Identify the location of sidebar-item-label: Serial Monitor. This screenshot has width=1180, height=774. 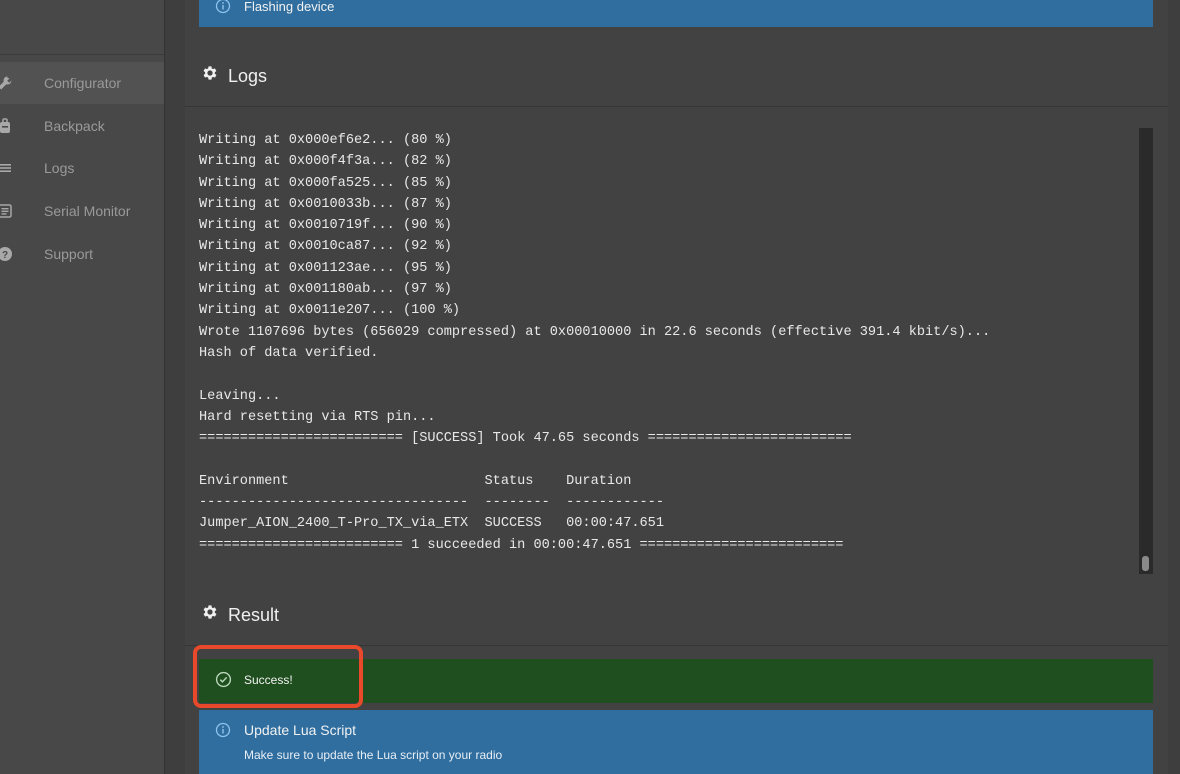
(87, 211).